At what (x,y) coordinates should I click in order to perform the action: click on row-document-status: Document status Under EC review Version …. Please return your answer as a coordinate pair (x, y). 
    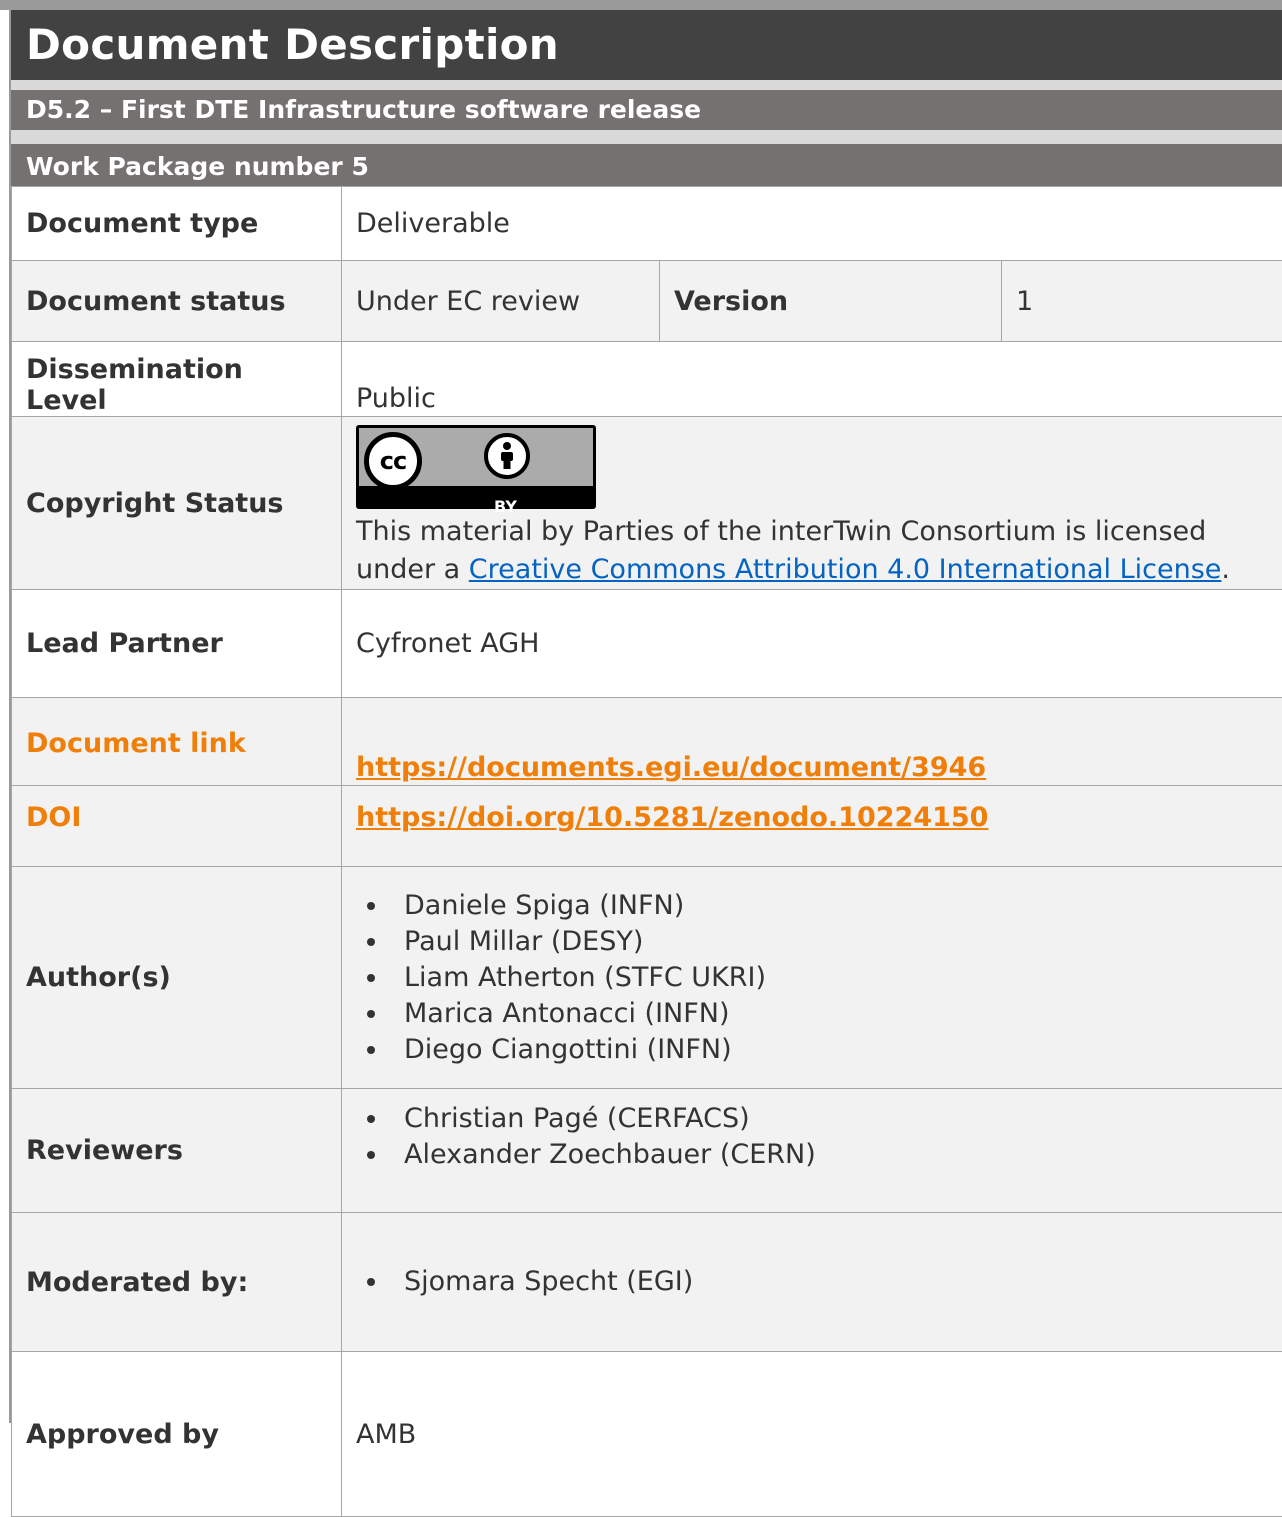
    Looking at the image, I should click on (647, 301).